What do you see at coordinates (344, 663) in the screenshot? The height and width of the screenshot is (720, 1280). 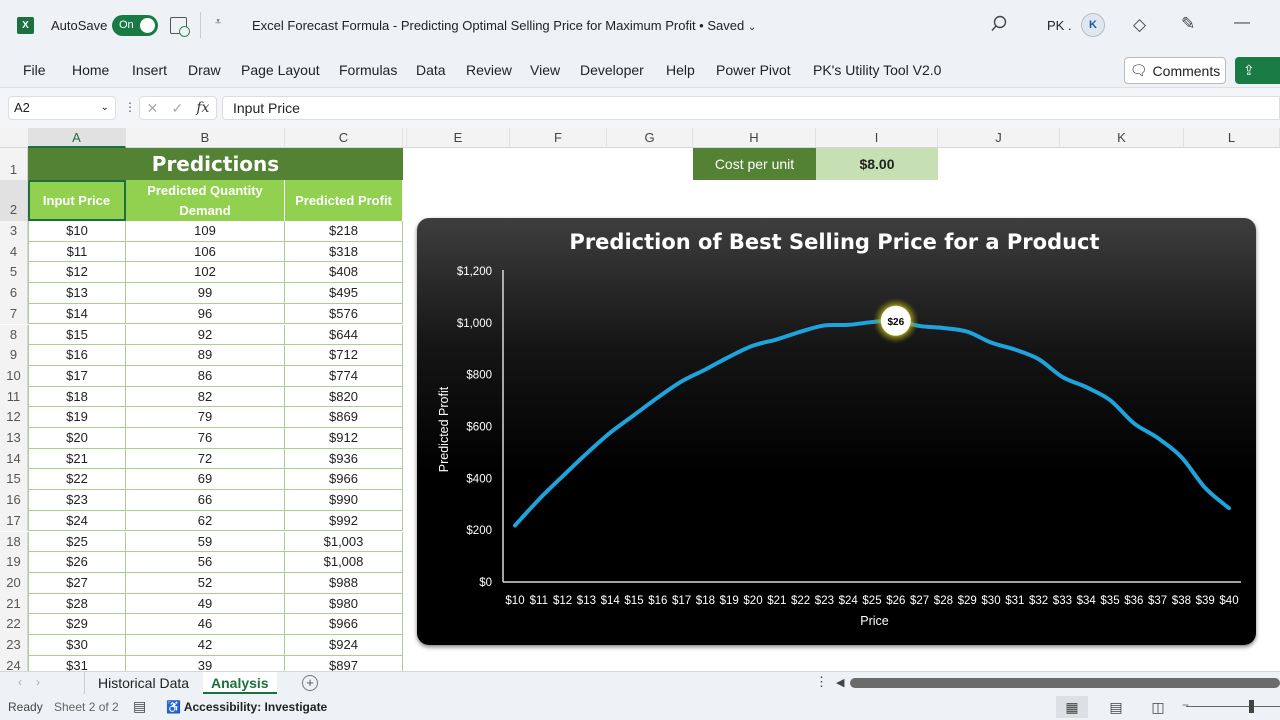 I see `cell-predicted-profit: $897` at bounding box center [344, 663].